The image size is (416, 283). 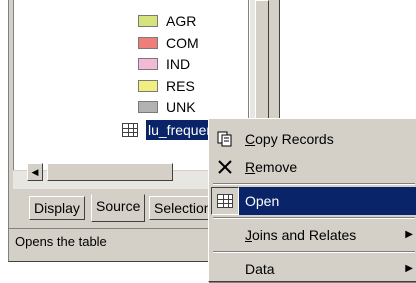 What do you see at coordinates (313, 269) in the screenshot?
I see `menu-item-data: Data ▶` at bounding box center [313, 269].